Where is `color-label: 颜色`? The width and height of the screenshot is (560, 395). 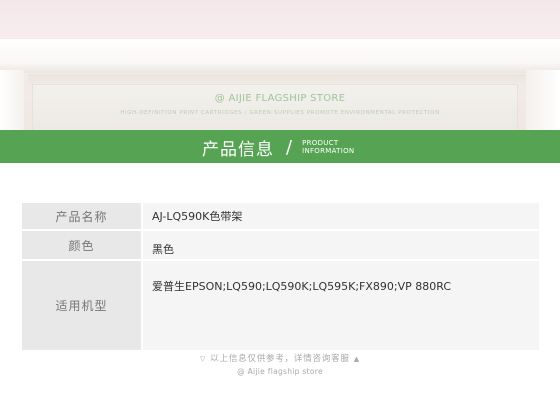 color-label: 颜色 is located at coordinates (81, 245).